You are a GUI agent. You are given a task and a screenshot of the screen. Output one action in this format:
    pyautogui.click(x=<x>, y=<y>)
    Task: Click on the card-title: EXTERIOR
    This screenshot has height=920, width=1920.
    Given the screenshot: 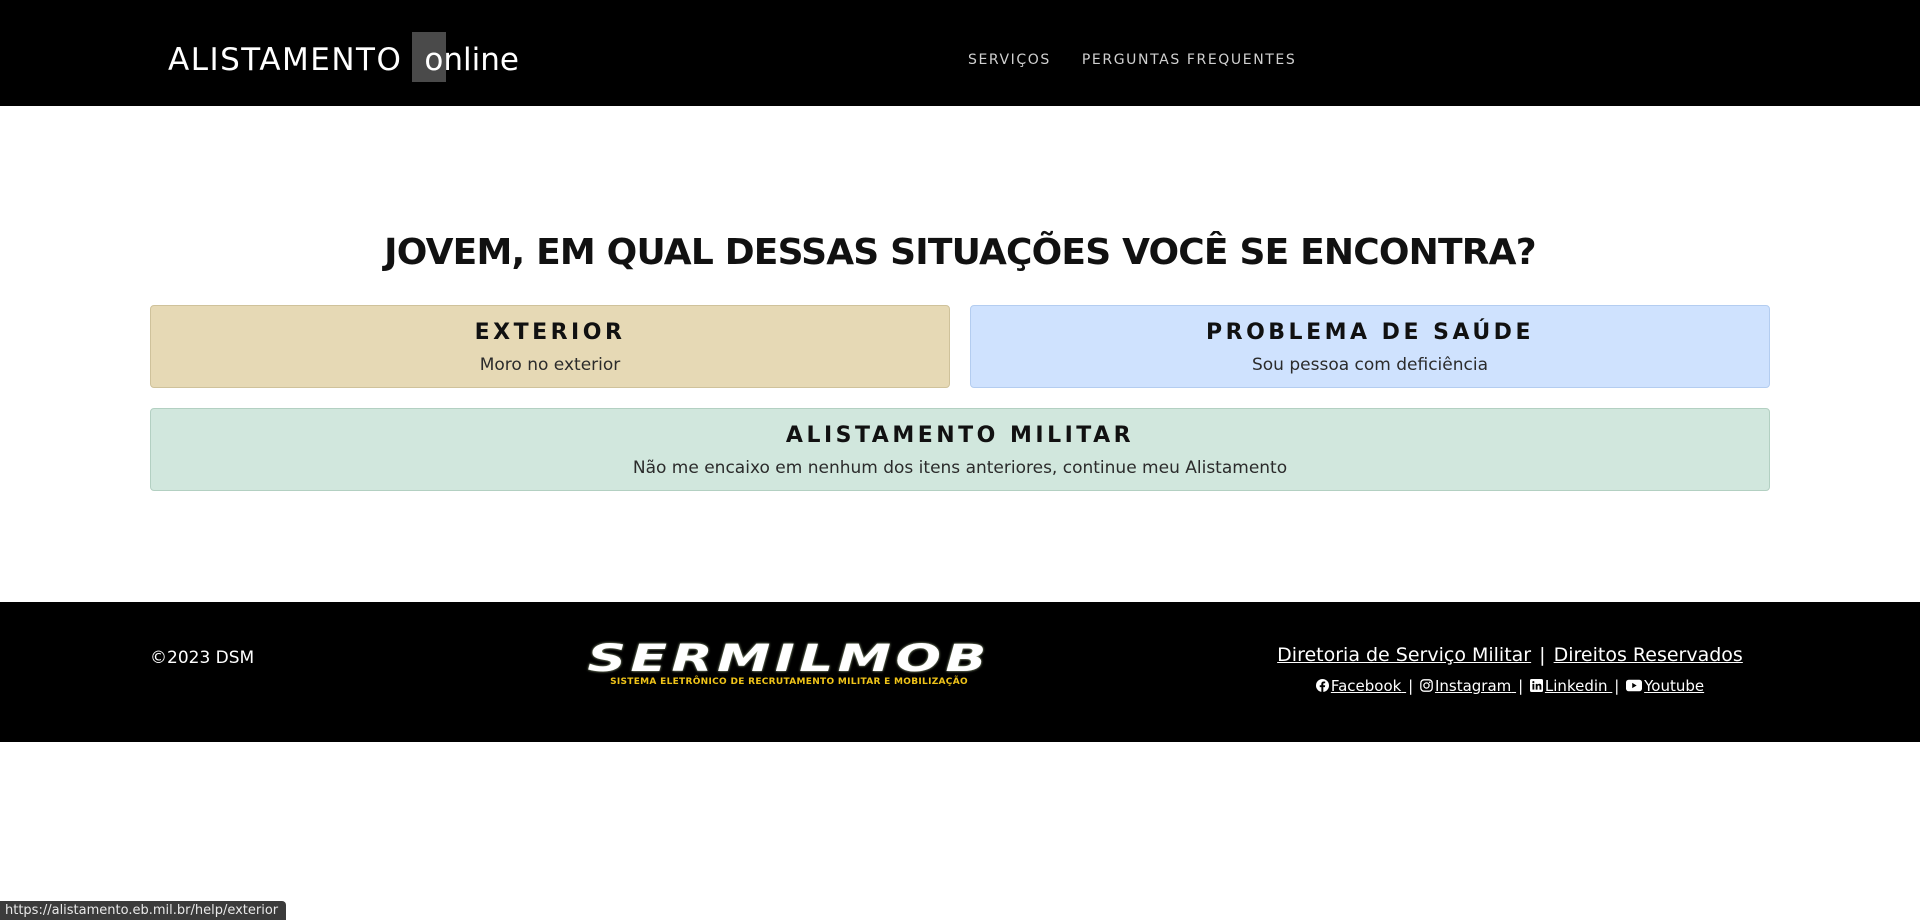 What is the action you would take?
    pyautogui.click(x=550, y=332)
    